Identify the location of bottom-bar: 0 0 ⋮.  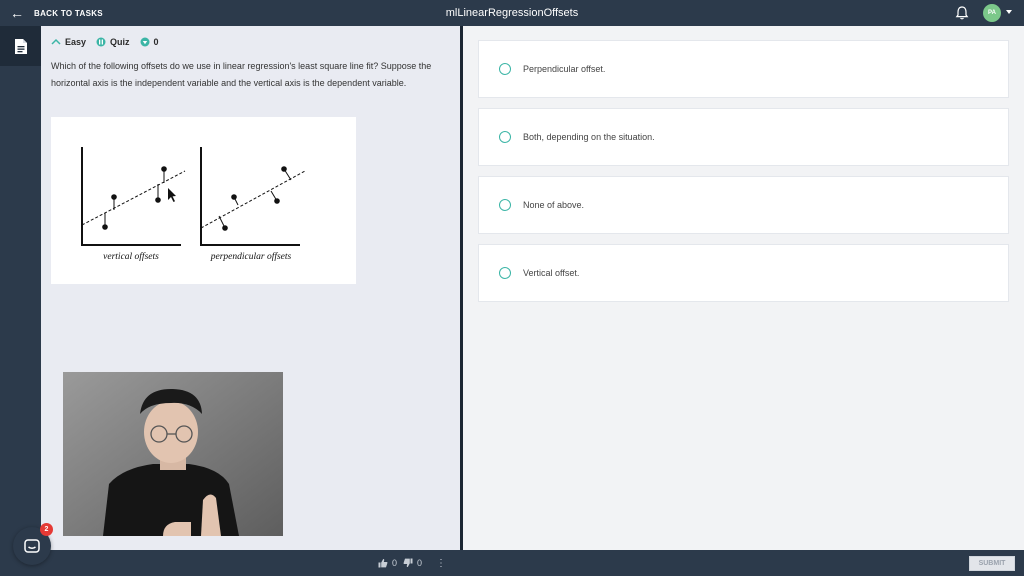
(512, 563).